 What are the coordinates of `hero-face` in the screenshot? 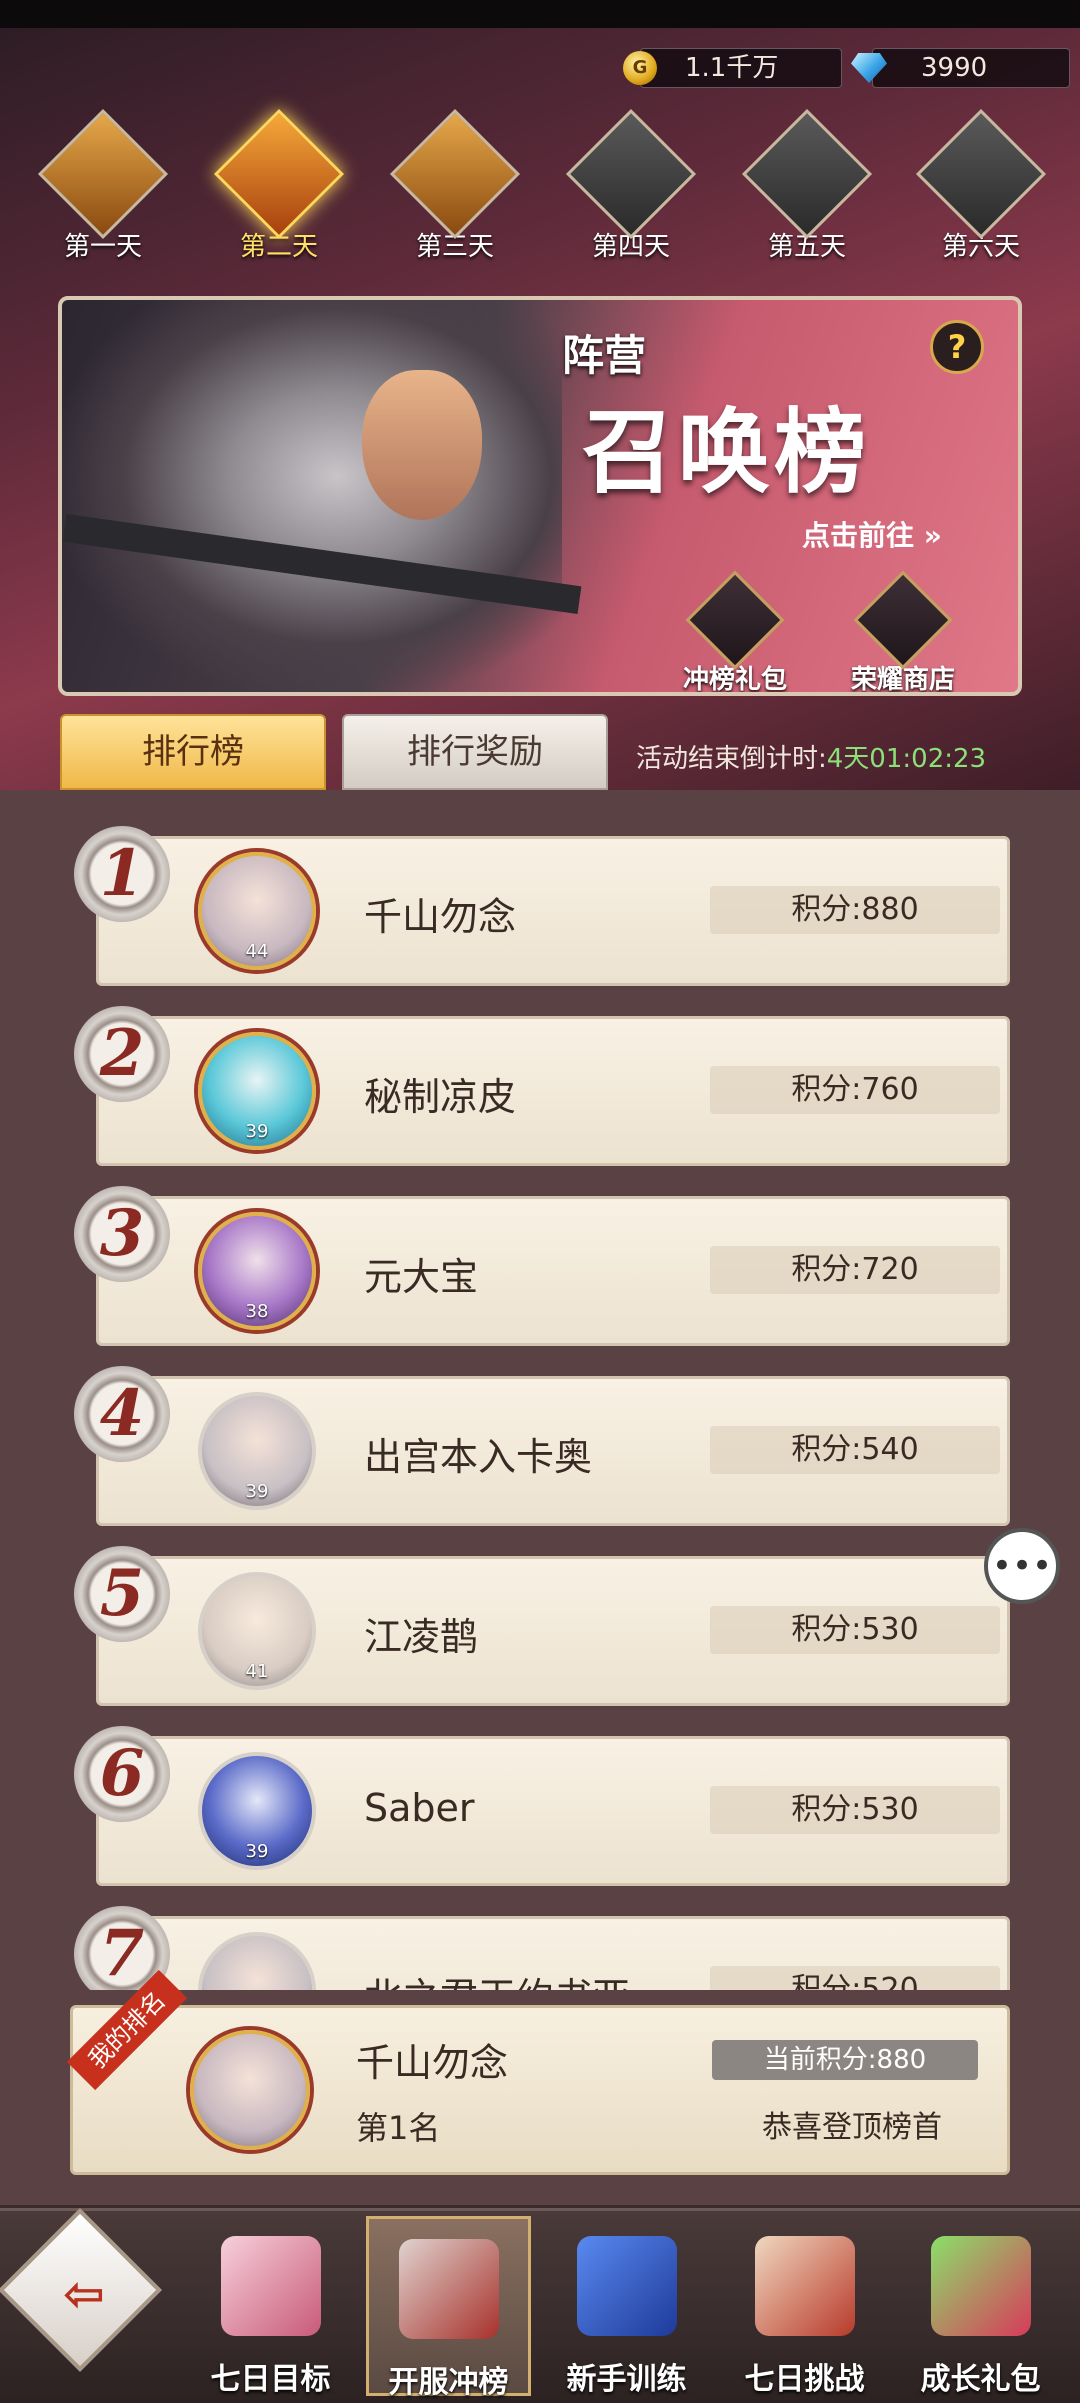 It's located at (422, 445).